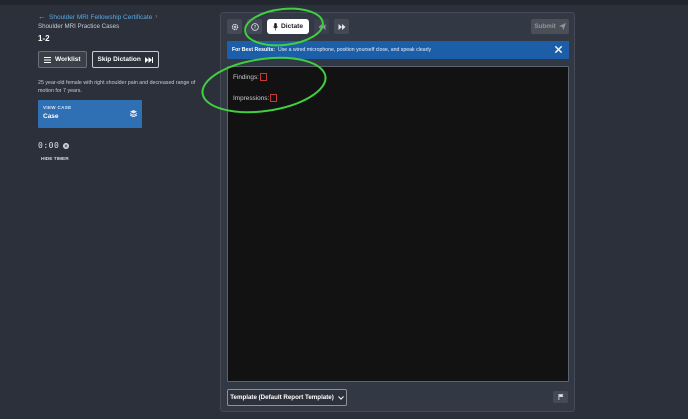 This screenshot has height=419, width=688. Describe the element at coordinates (49, 145) in the screenshot. I see `timer-display: 0:00` at that location.